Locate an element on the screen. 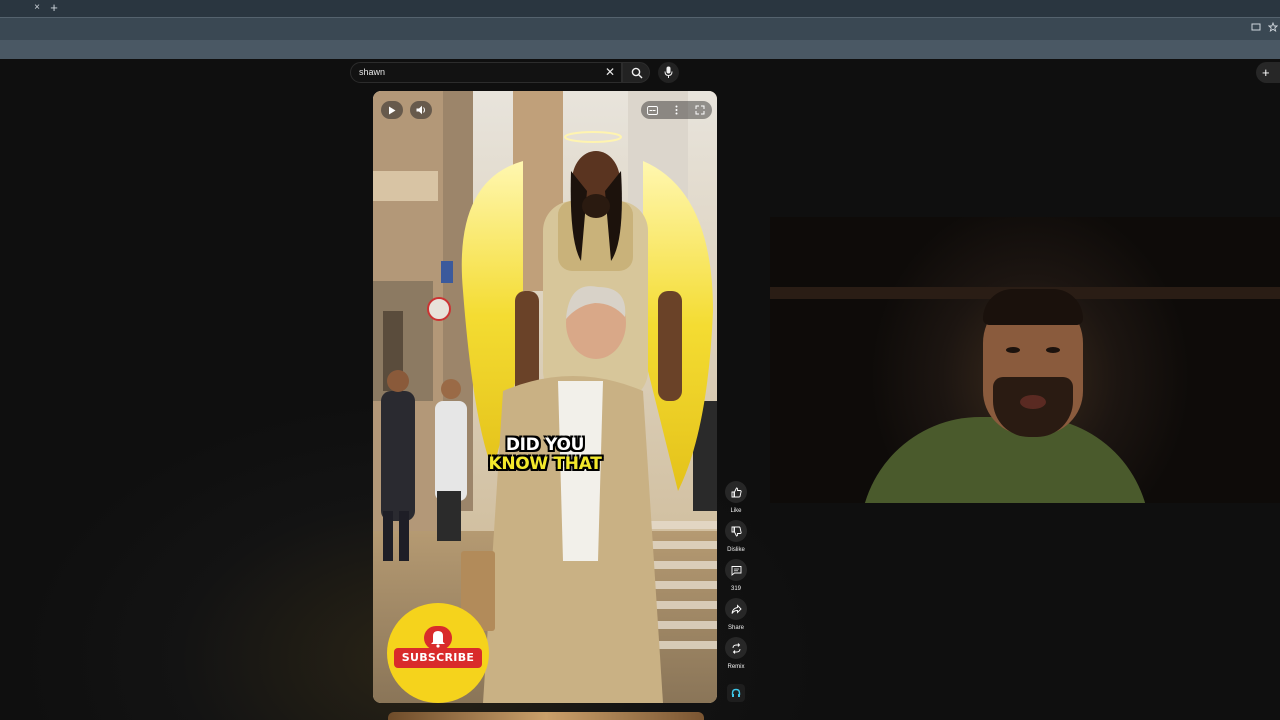 This screenshot has height=720, width=1280. volume-button is located at coordinates (421, 110).